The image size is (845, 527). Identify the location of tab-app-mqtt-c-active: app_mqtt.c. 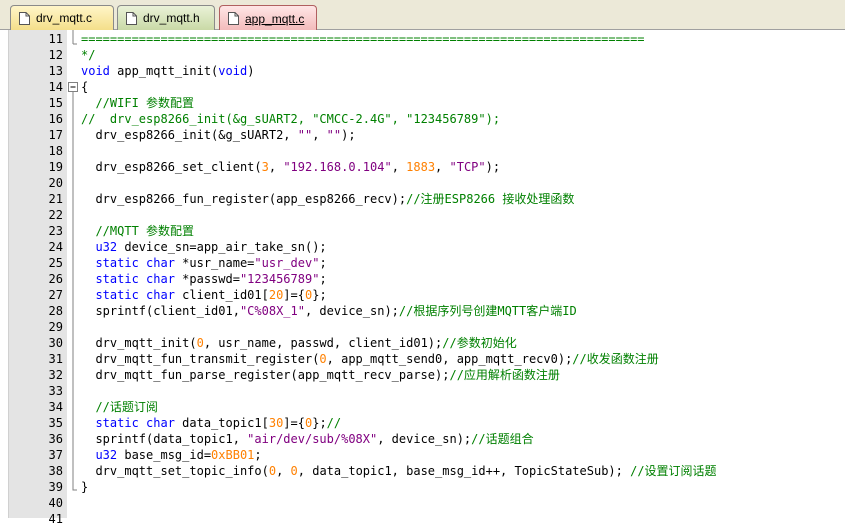
(268, 18).